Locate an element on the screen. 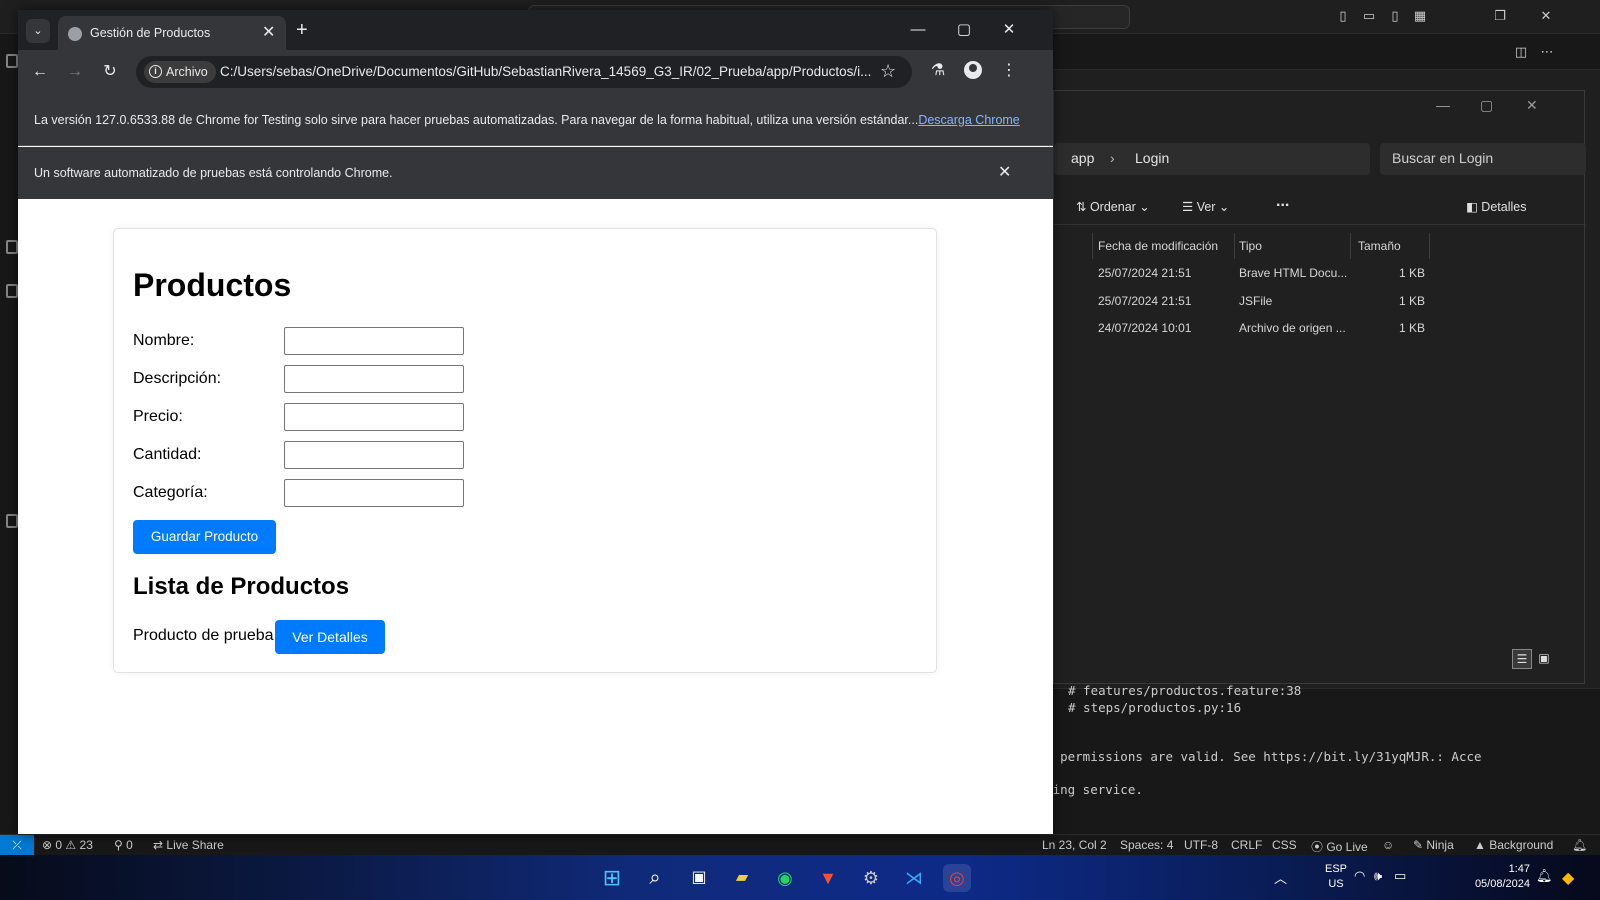 The image size is (1600, 900). column-type: Tipo is located at coordinates (1250, 246).